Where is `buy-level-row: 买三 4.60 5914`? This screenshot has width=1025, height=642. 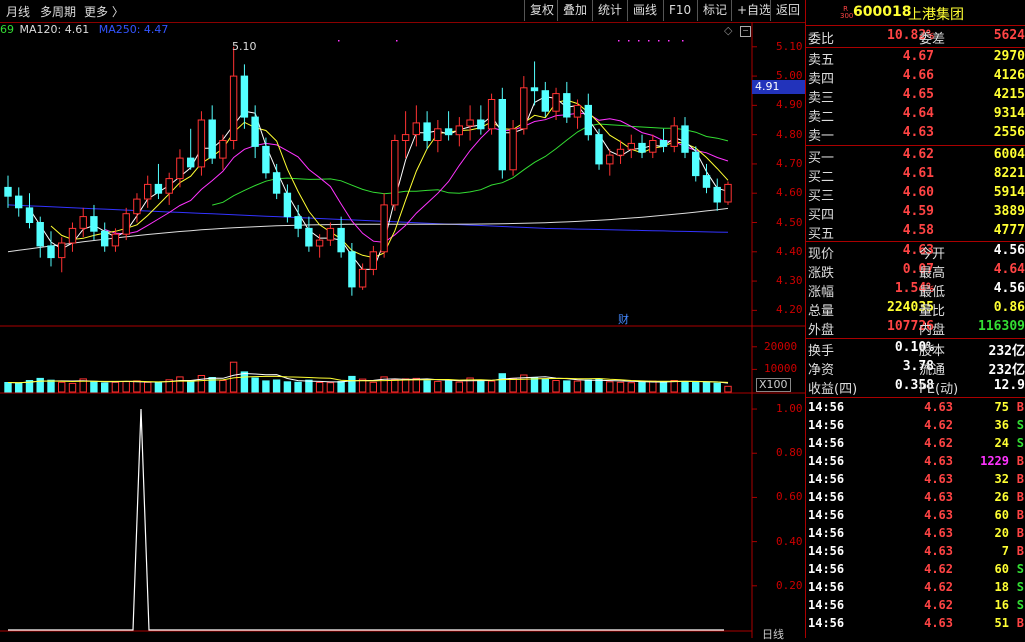
buy-level-row: 买三 4.60 5914 is located at coordinates (915, 194).